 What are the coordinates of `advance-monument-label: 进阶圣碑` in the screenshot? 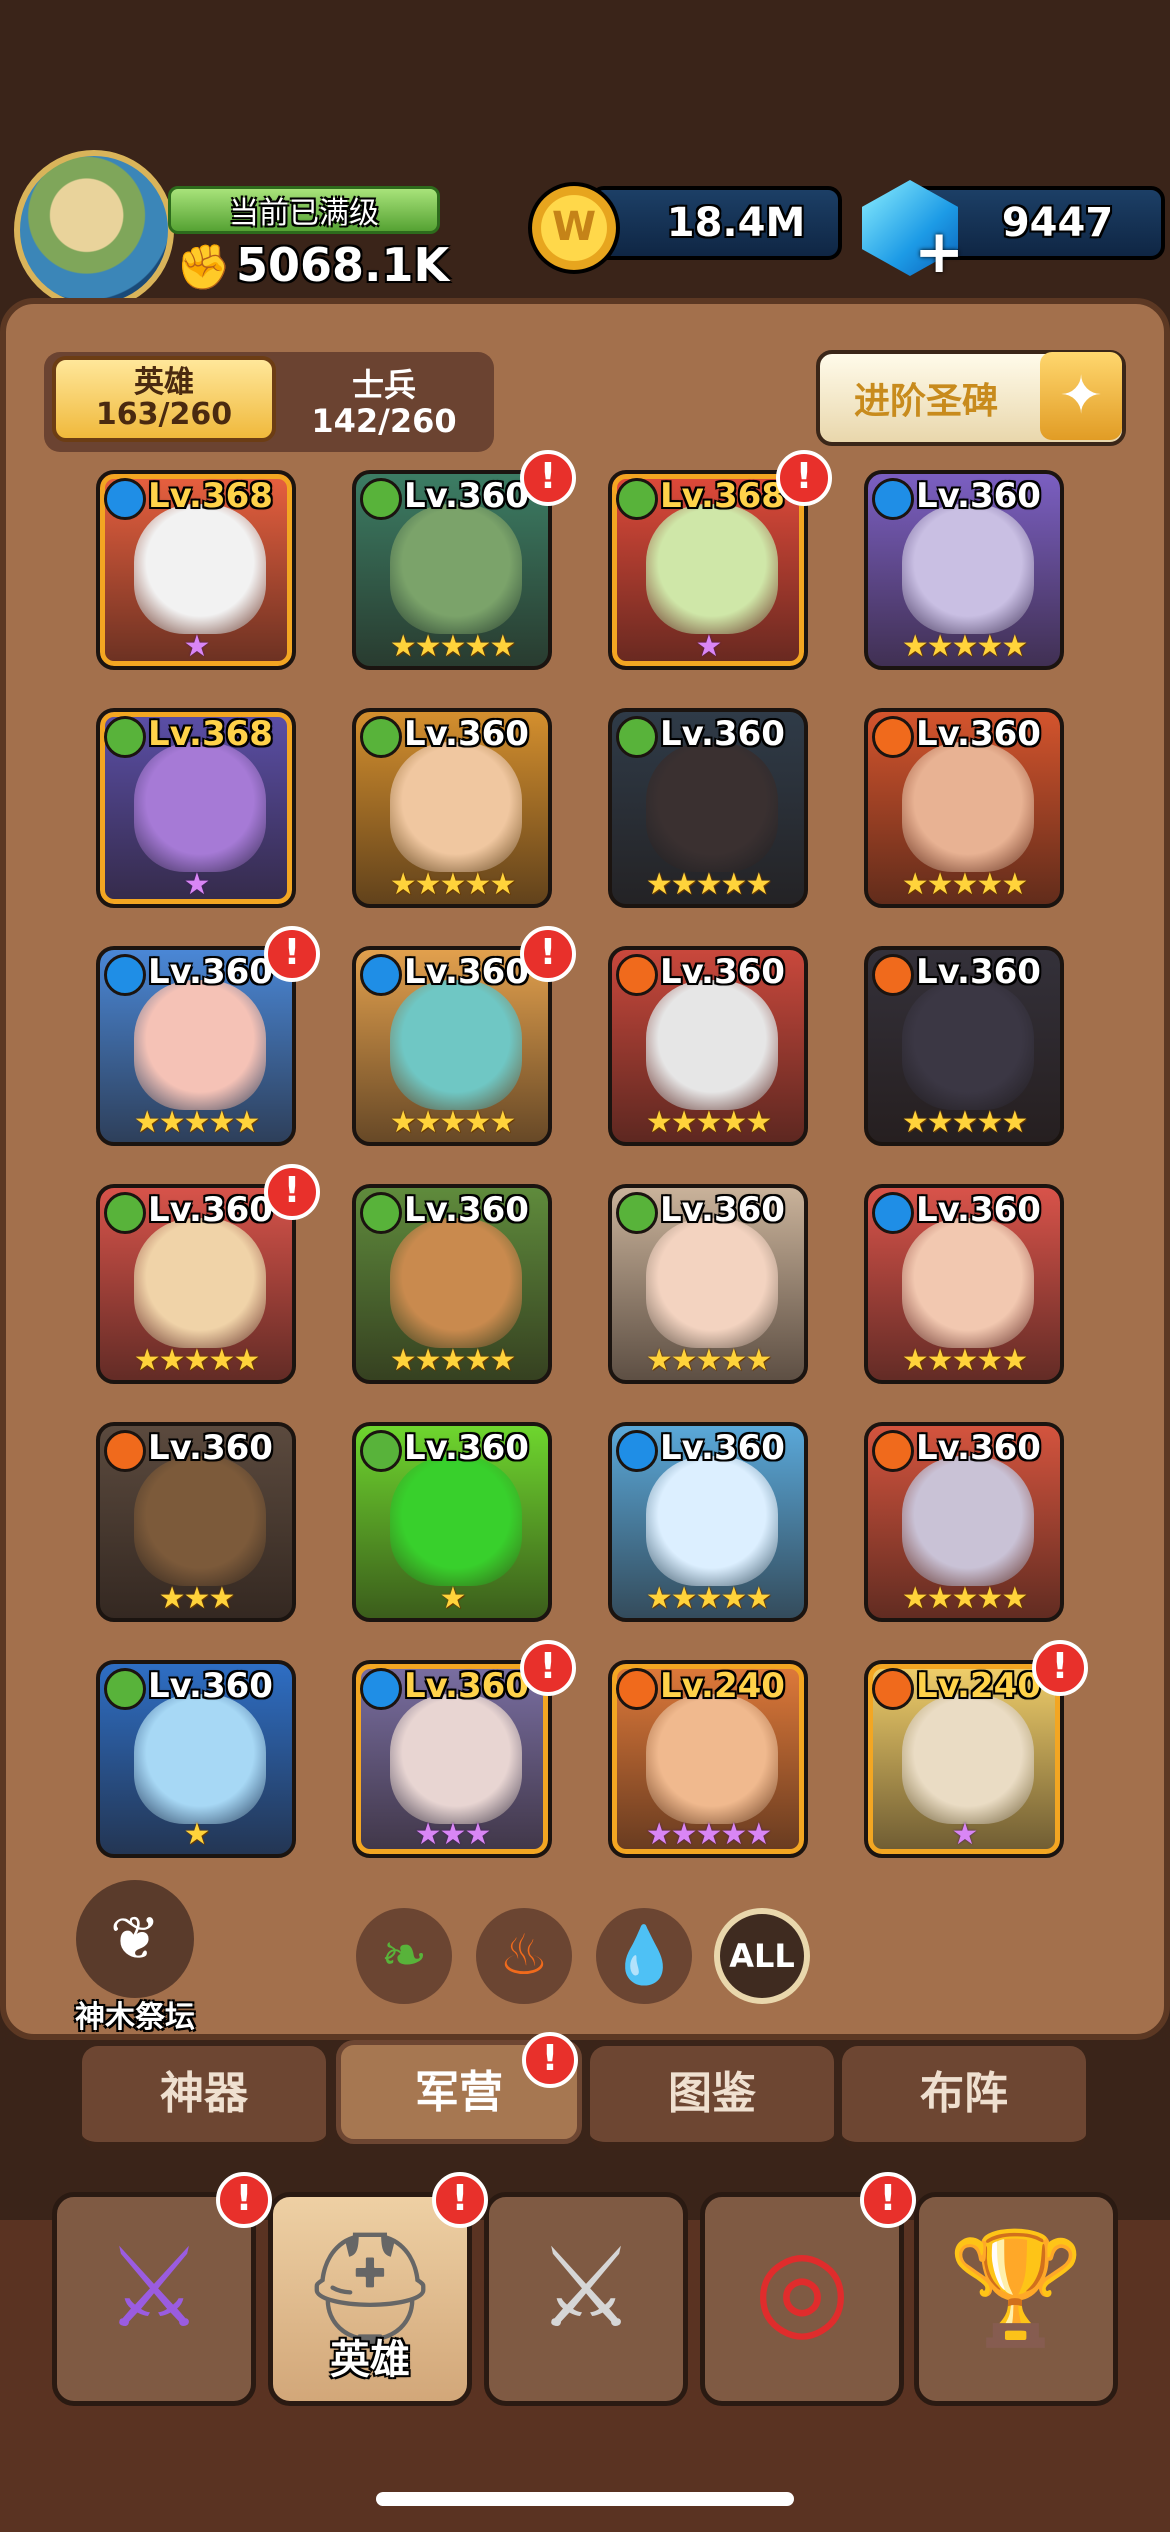 It's located at (925, 401).